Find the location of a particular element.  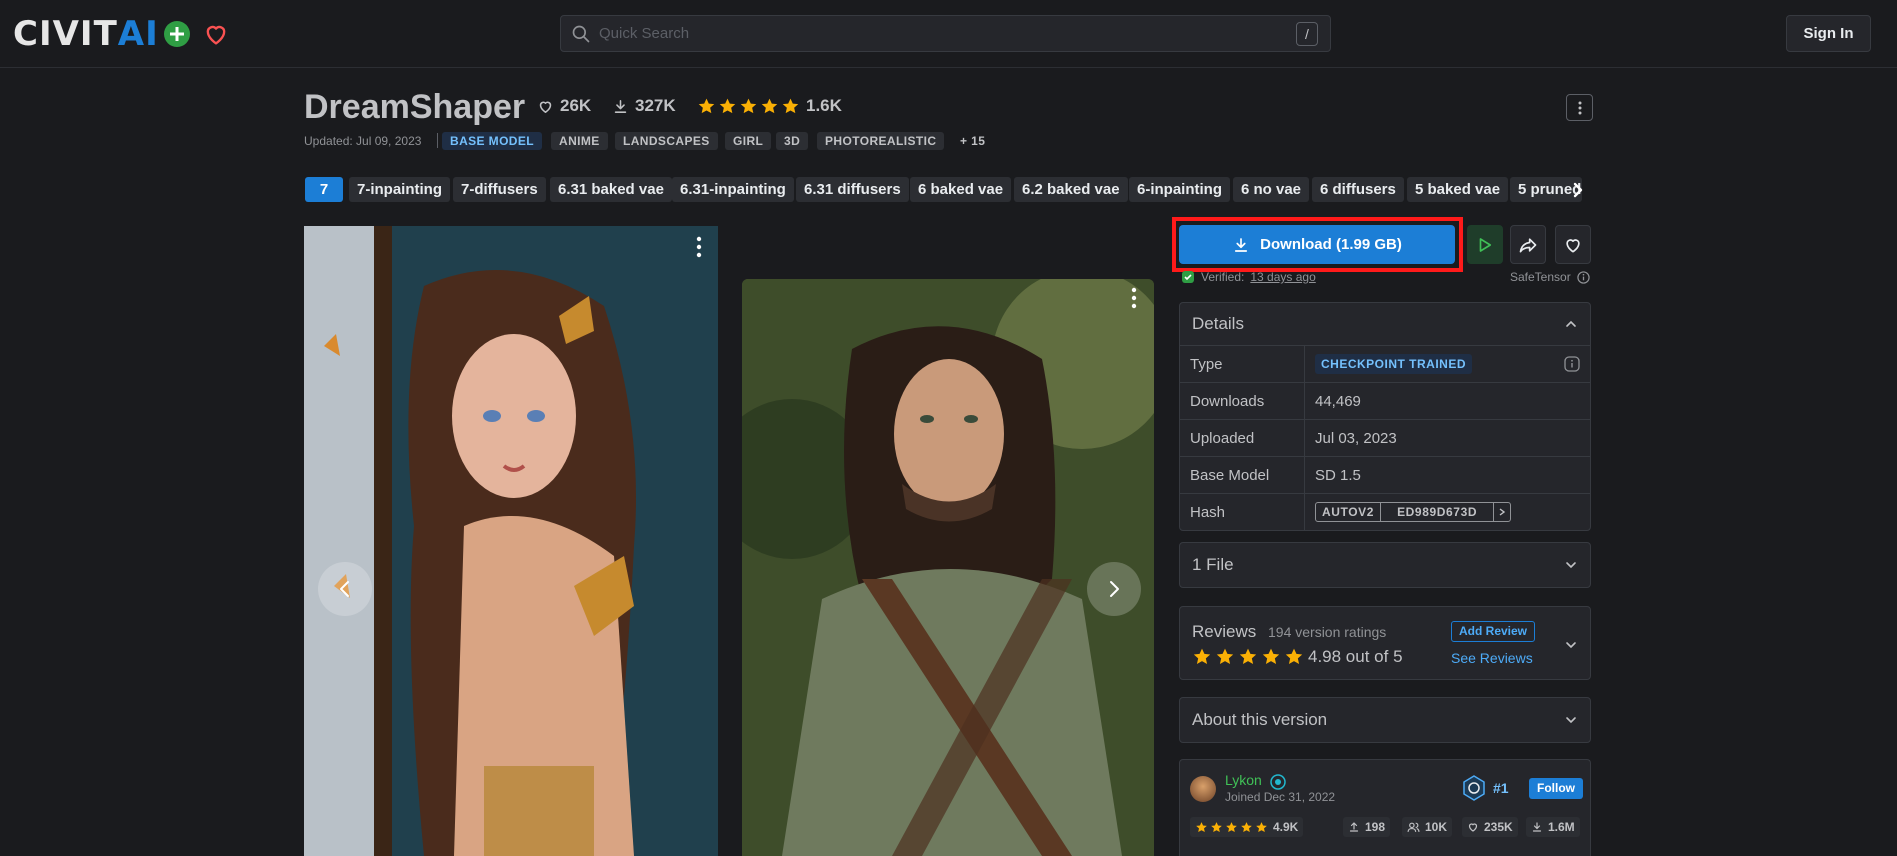

version-tab: 6.2 baked vae is located at coordinates (1071, 189).